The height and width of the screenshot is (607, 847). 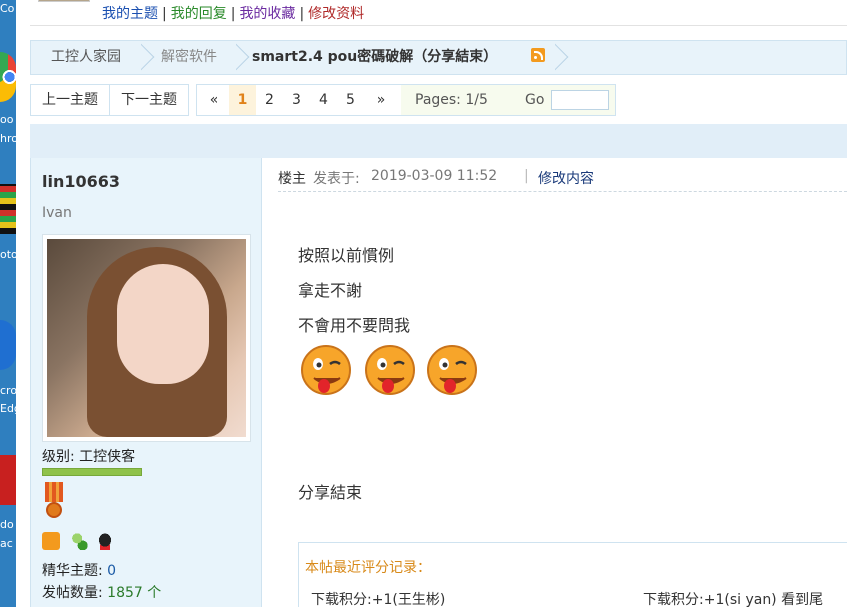 I want to click on my-topics-link: 我的主题, so click(x=130, y=14).